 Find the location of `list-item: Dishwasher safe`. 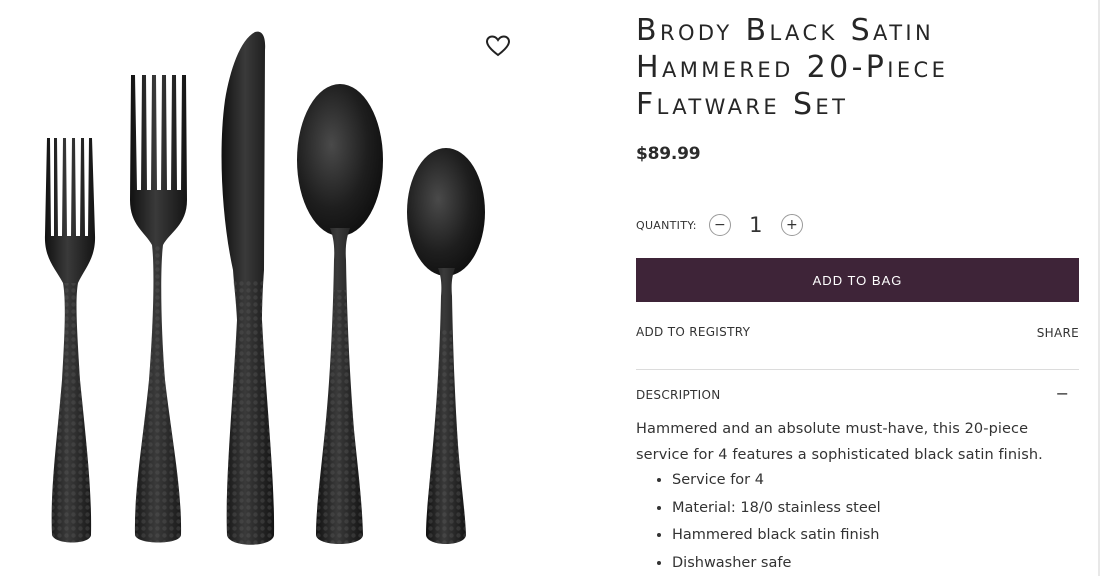

list-item: Dishwasher safe is located at coordinates (776, 563).